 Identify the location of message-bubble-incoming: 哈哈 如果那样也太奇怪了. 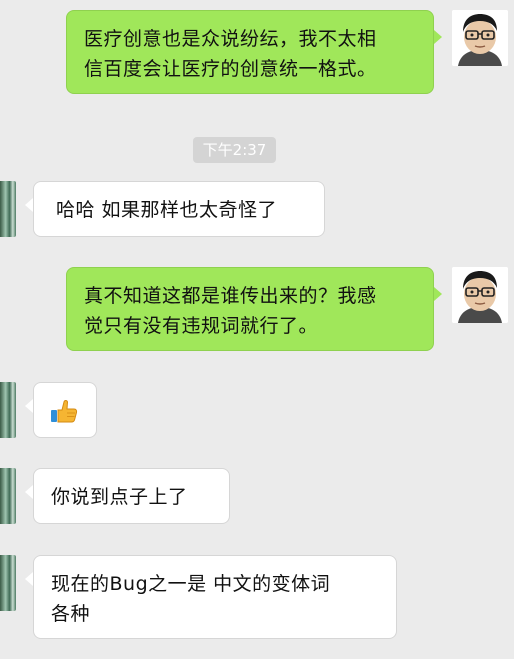
(179, 209).